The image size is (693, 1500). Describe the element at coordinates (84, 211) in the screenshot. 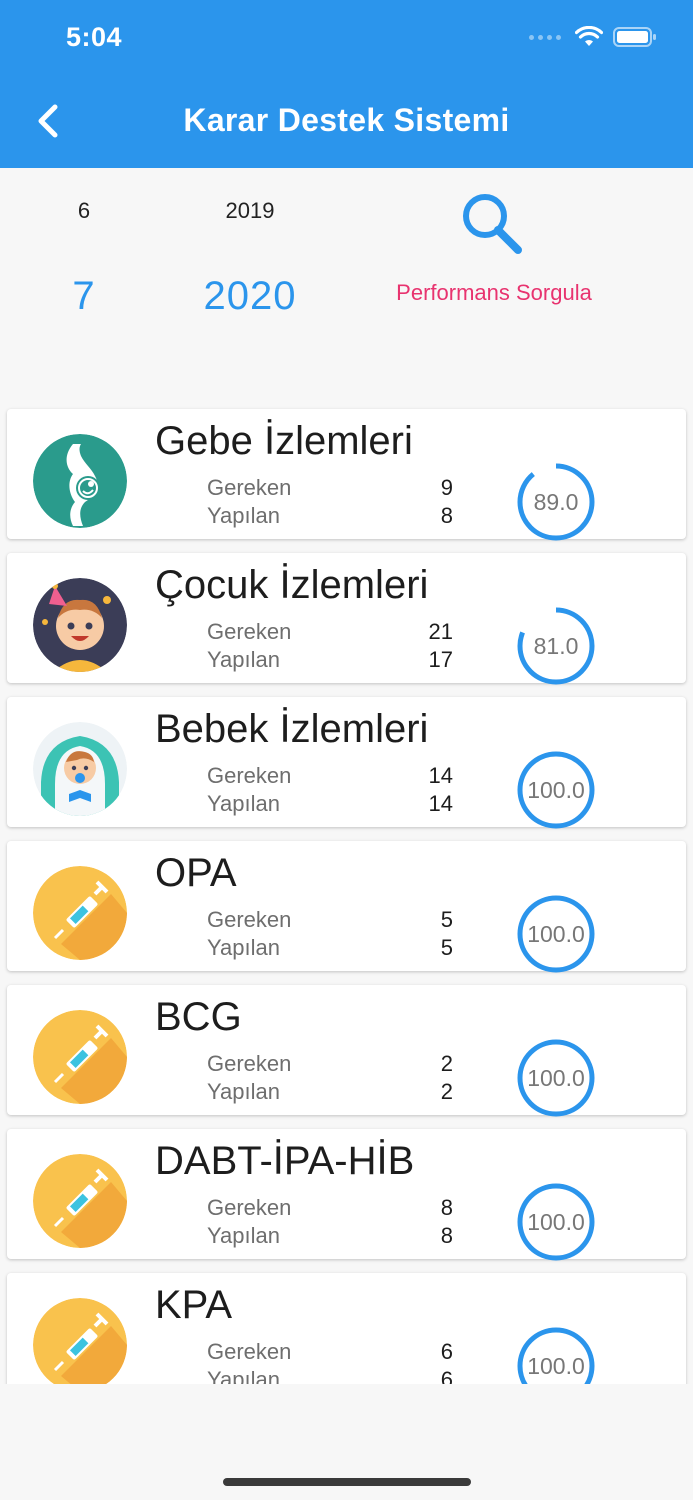

I see `previous-month-picker: 6` at that location.